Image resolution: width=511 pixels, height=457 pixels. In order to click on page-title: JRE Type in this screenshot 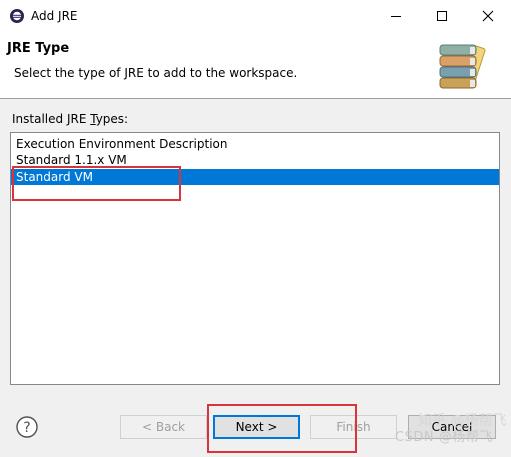, I will do `click(38, 48)`.